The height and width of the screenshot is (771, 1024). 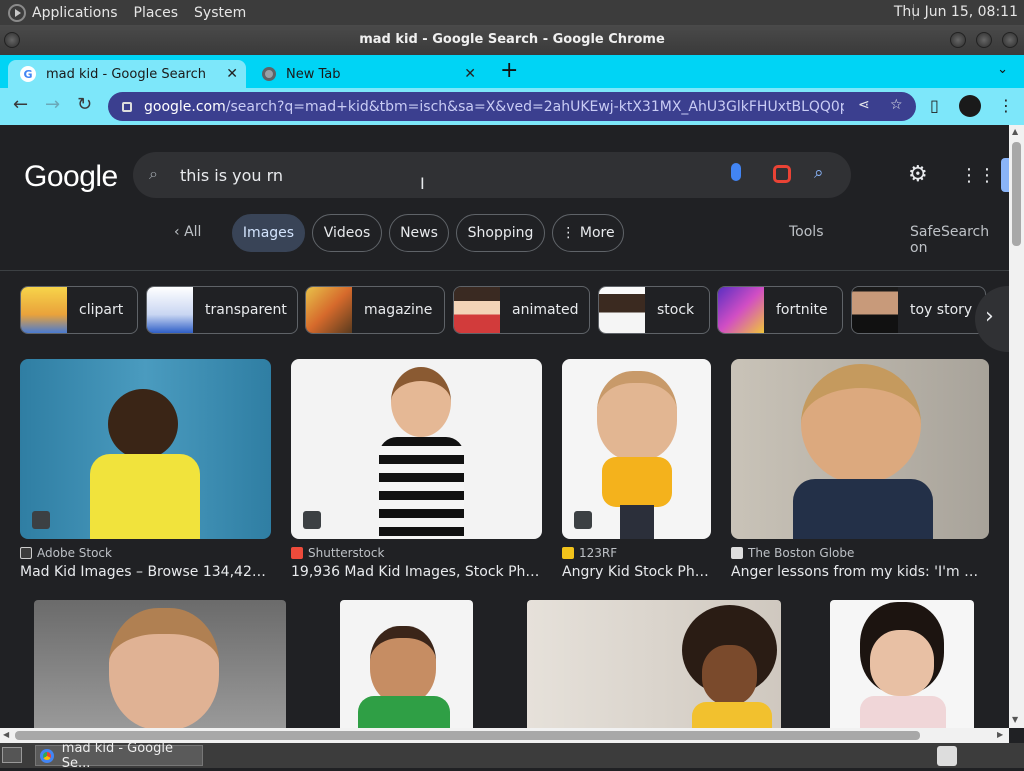 I want to click on bookmark-star-icon: ☆, so click(x=896, y=105).